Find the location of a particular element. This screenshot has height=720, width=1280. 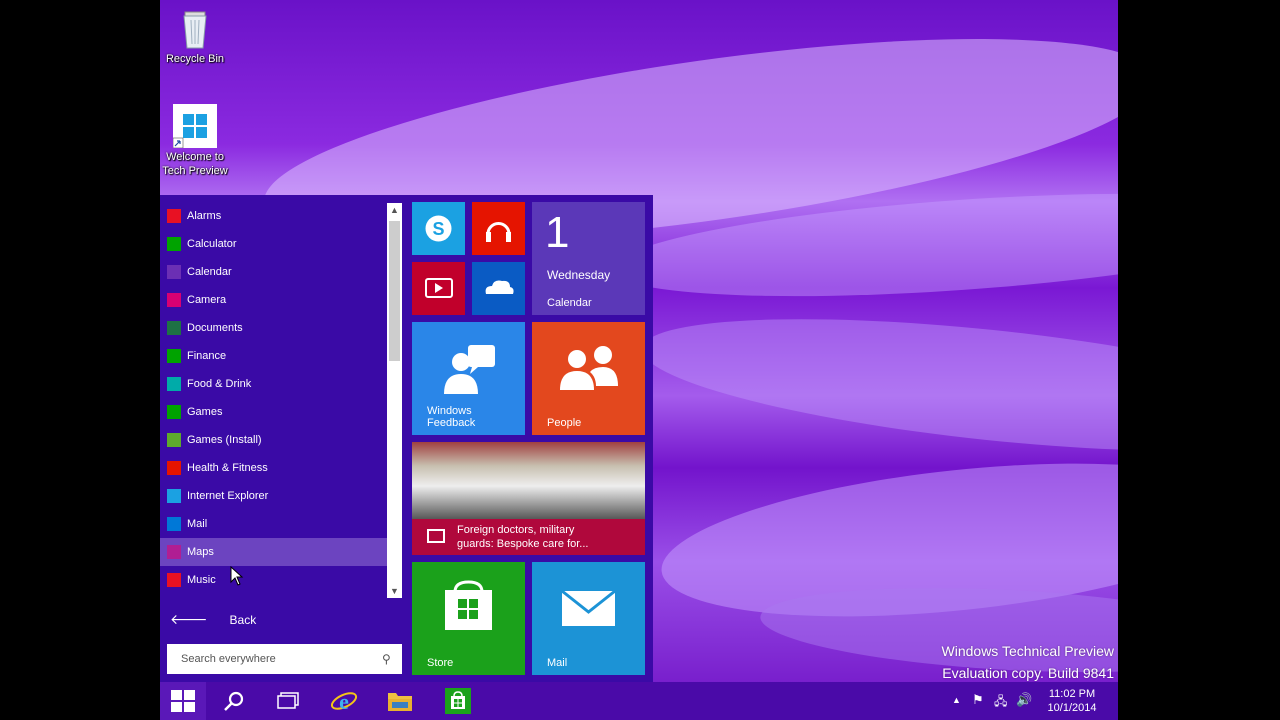

store-icon is located at coordinates (458, 701).